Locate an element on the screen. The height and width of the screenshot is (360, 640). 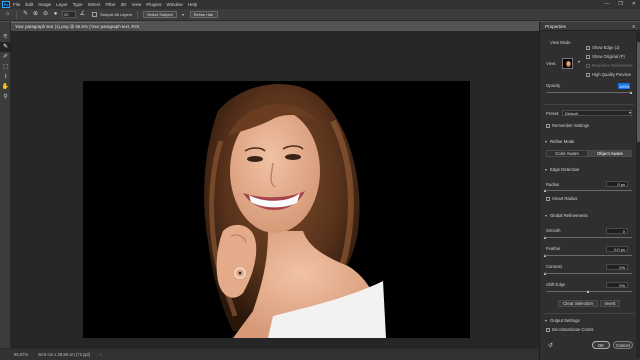
brush-preset-icon: ● is located at coordinates (55, 14).